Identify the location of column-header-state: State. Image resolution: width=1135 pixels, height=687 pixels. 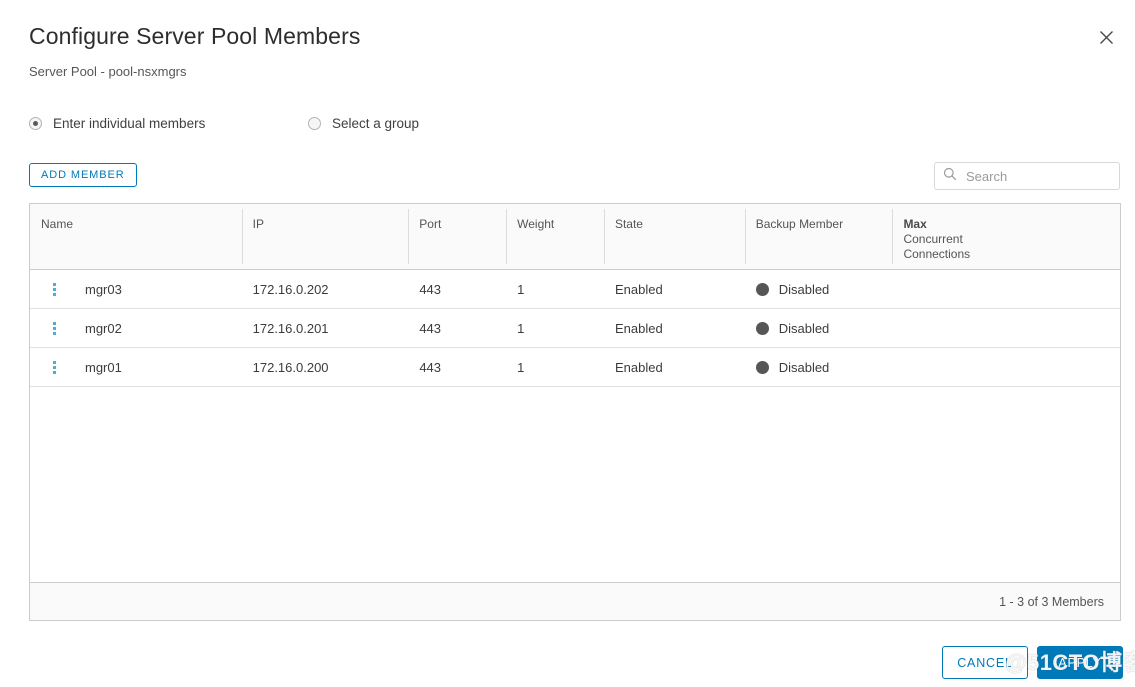
(674, 236).